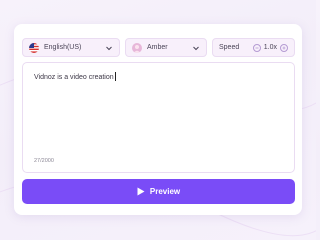 The height and width of the screenshot is (240, 320). I want to click on preview-label: Preview, so click(165, 191).